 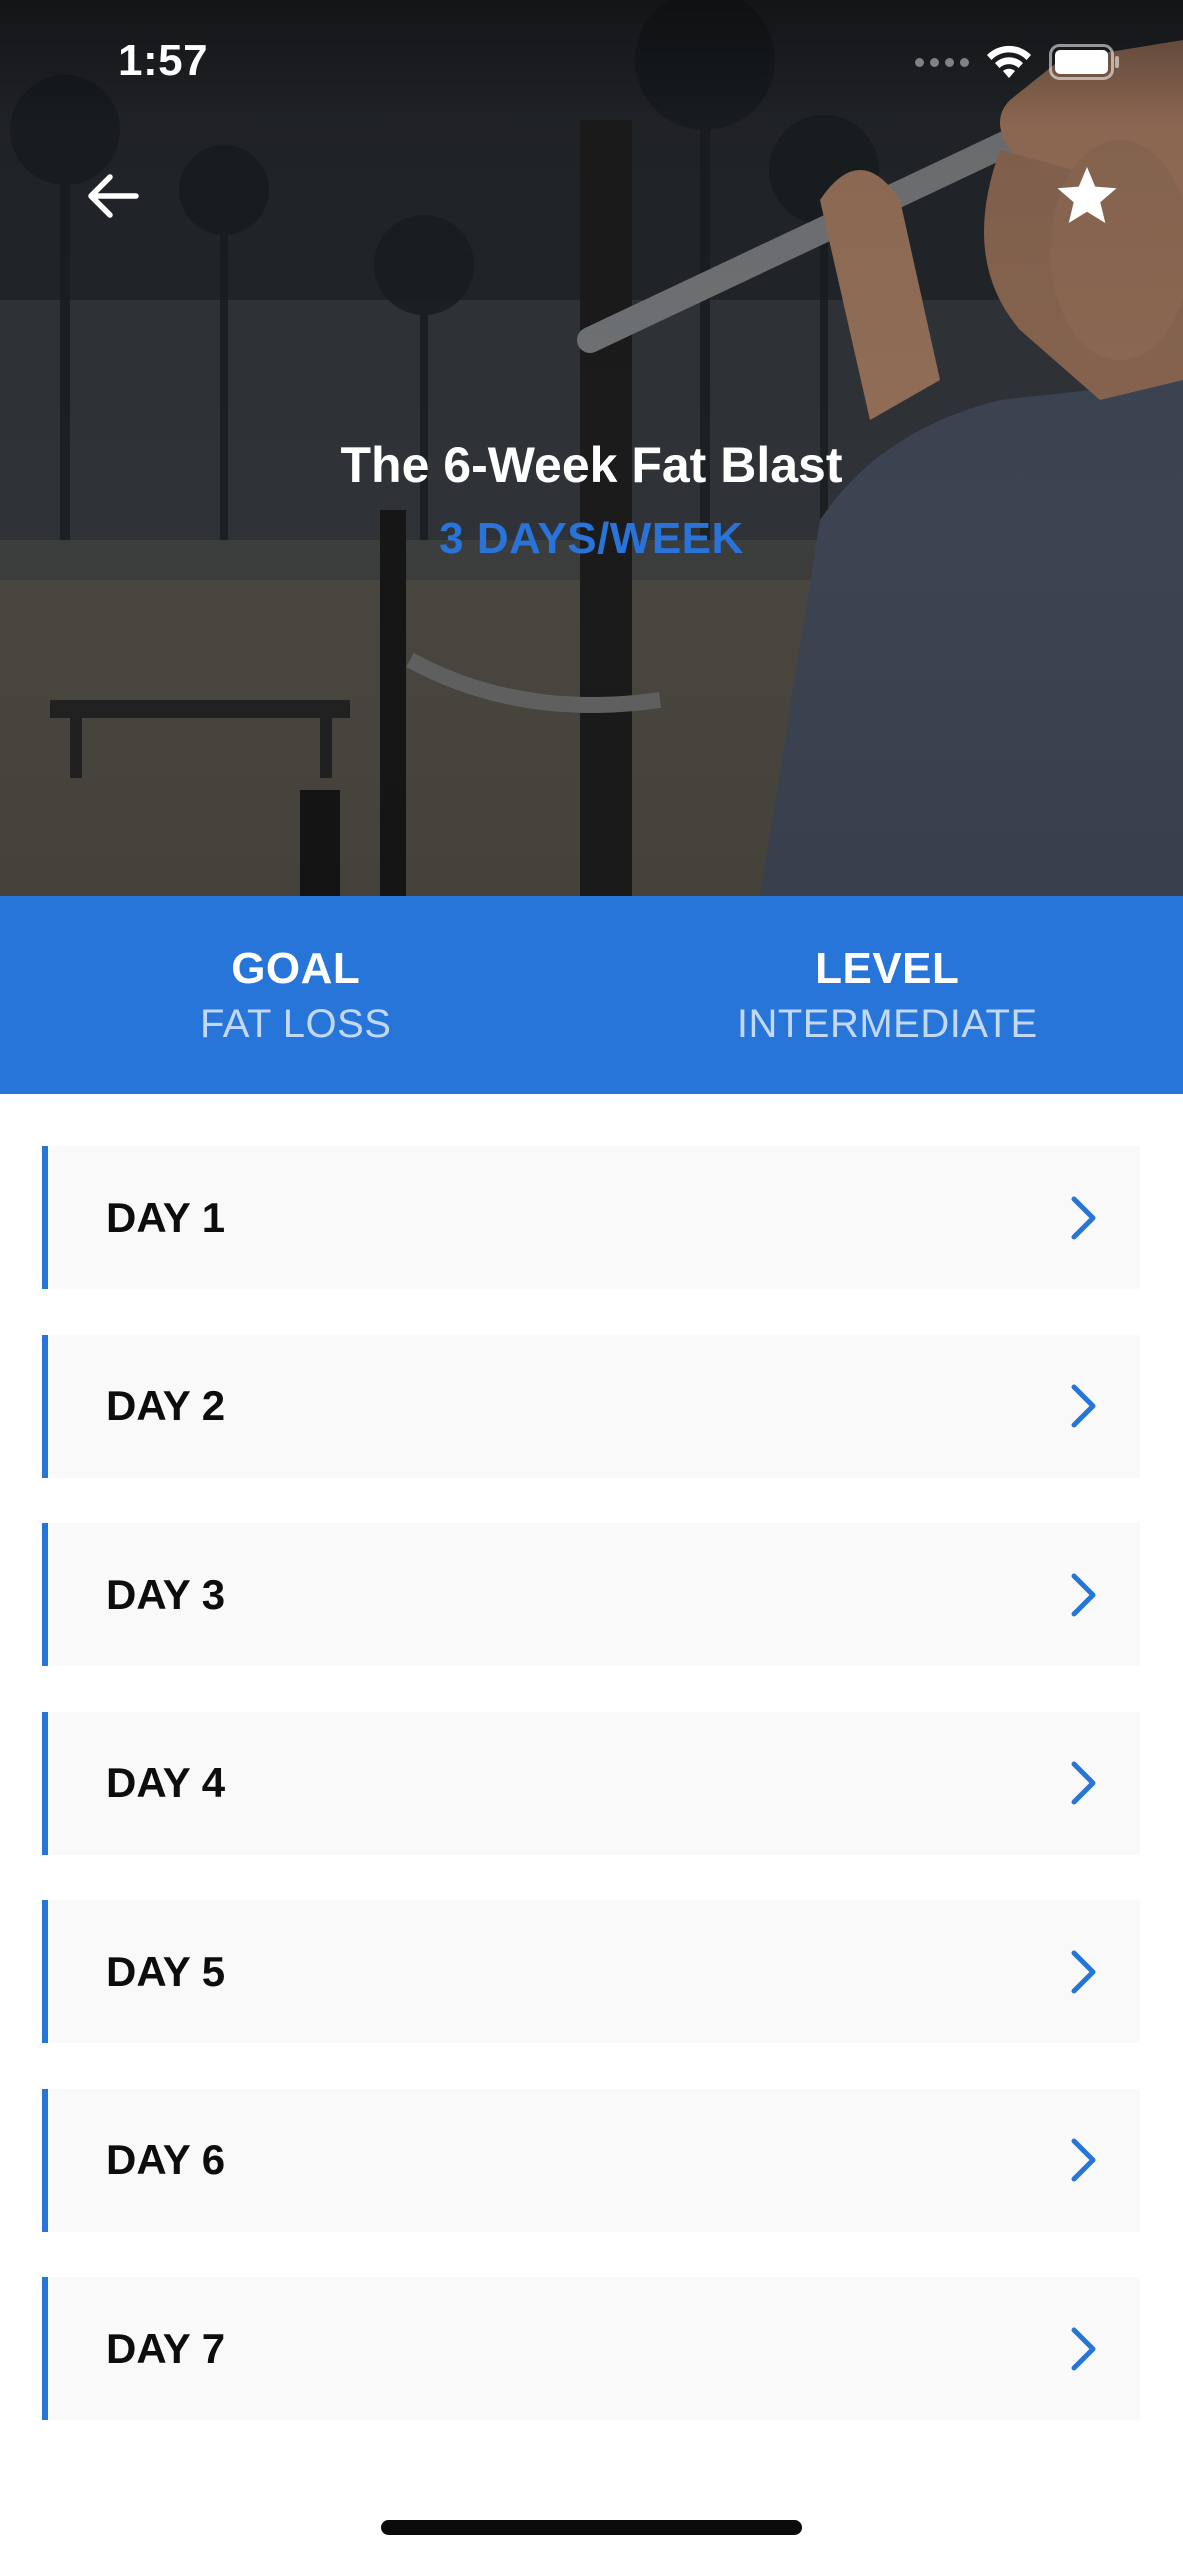 I want to click on day-label: DAY 3, so click(x=166, y=1594).